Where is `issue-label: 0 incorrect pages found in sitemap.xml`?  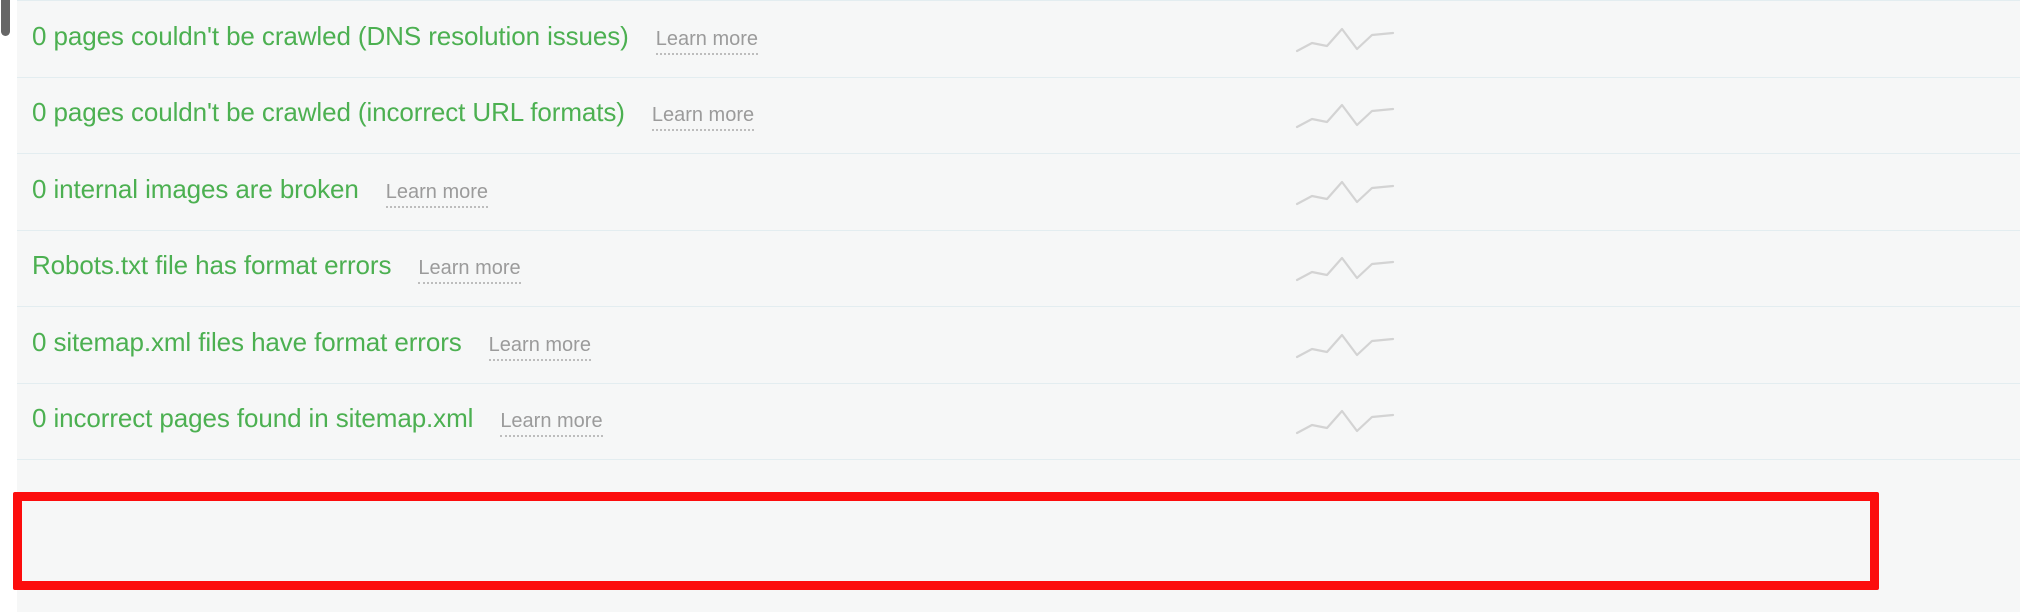
issue-label: 0 incorrect pages found in sitemap.xml is located at coordinates (253, 418).